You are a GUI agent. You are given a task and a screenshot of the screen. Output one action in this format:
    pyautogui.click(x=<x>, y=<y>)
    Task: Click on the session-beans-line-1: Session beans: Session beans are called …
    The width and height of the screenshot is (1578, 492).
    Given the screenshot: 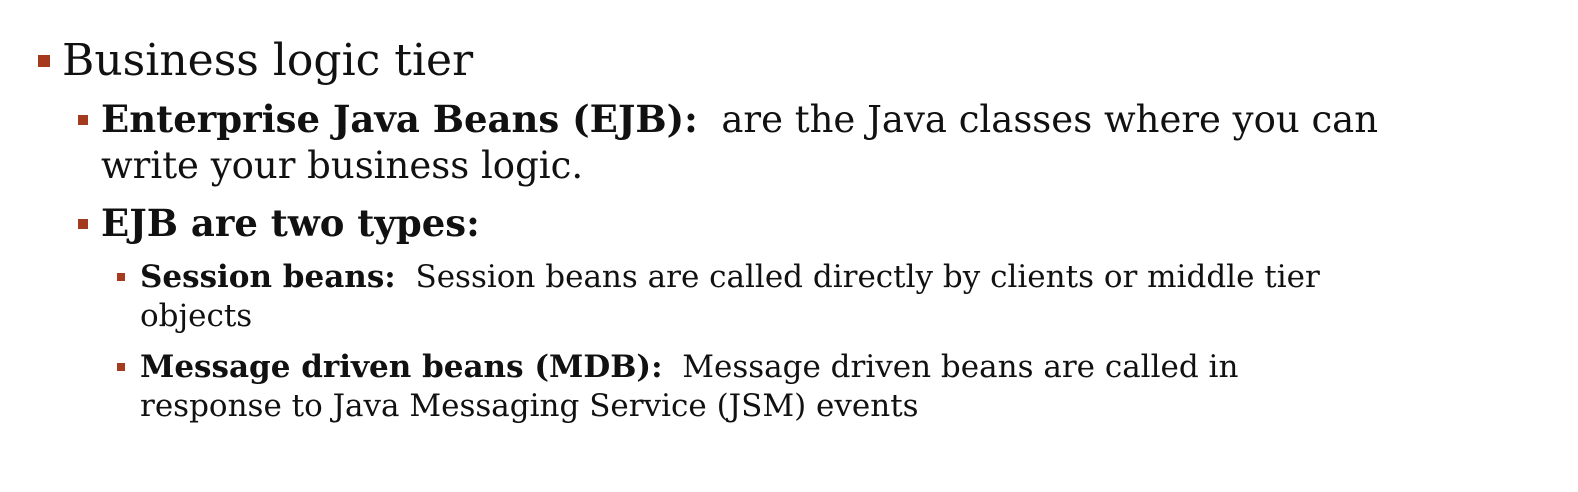 What is the action you would take?
    pyautogui.click(x=730, y=277)
    